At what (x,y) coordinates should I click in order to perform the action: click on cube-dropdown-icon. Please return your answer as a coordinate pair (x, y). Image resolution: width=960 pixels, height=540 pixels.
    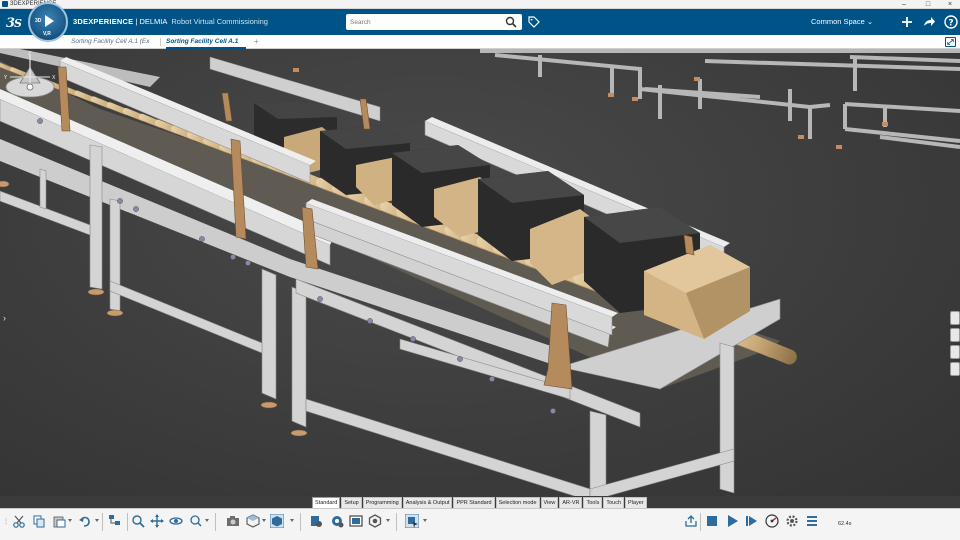
    Looking at the image, I should click on (292, 520).